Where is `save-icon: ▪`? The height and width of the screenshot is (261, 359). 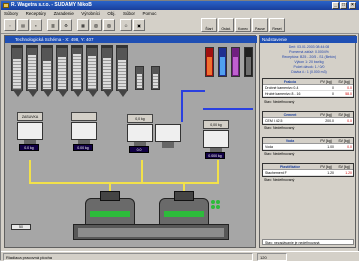
save-icon: ▪ is located at coordinates (36, 25).